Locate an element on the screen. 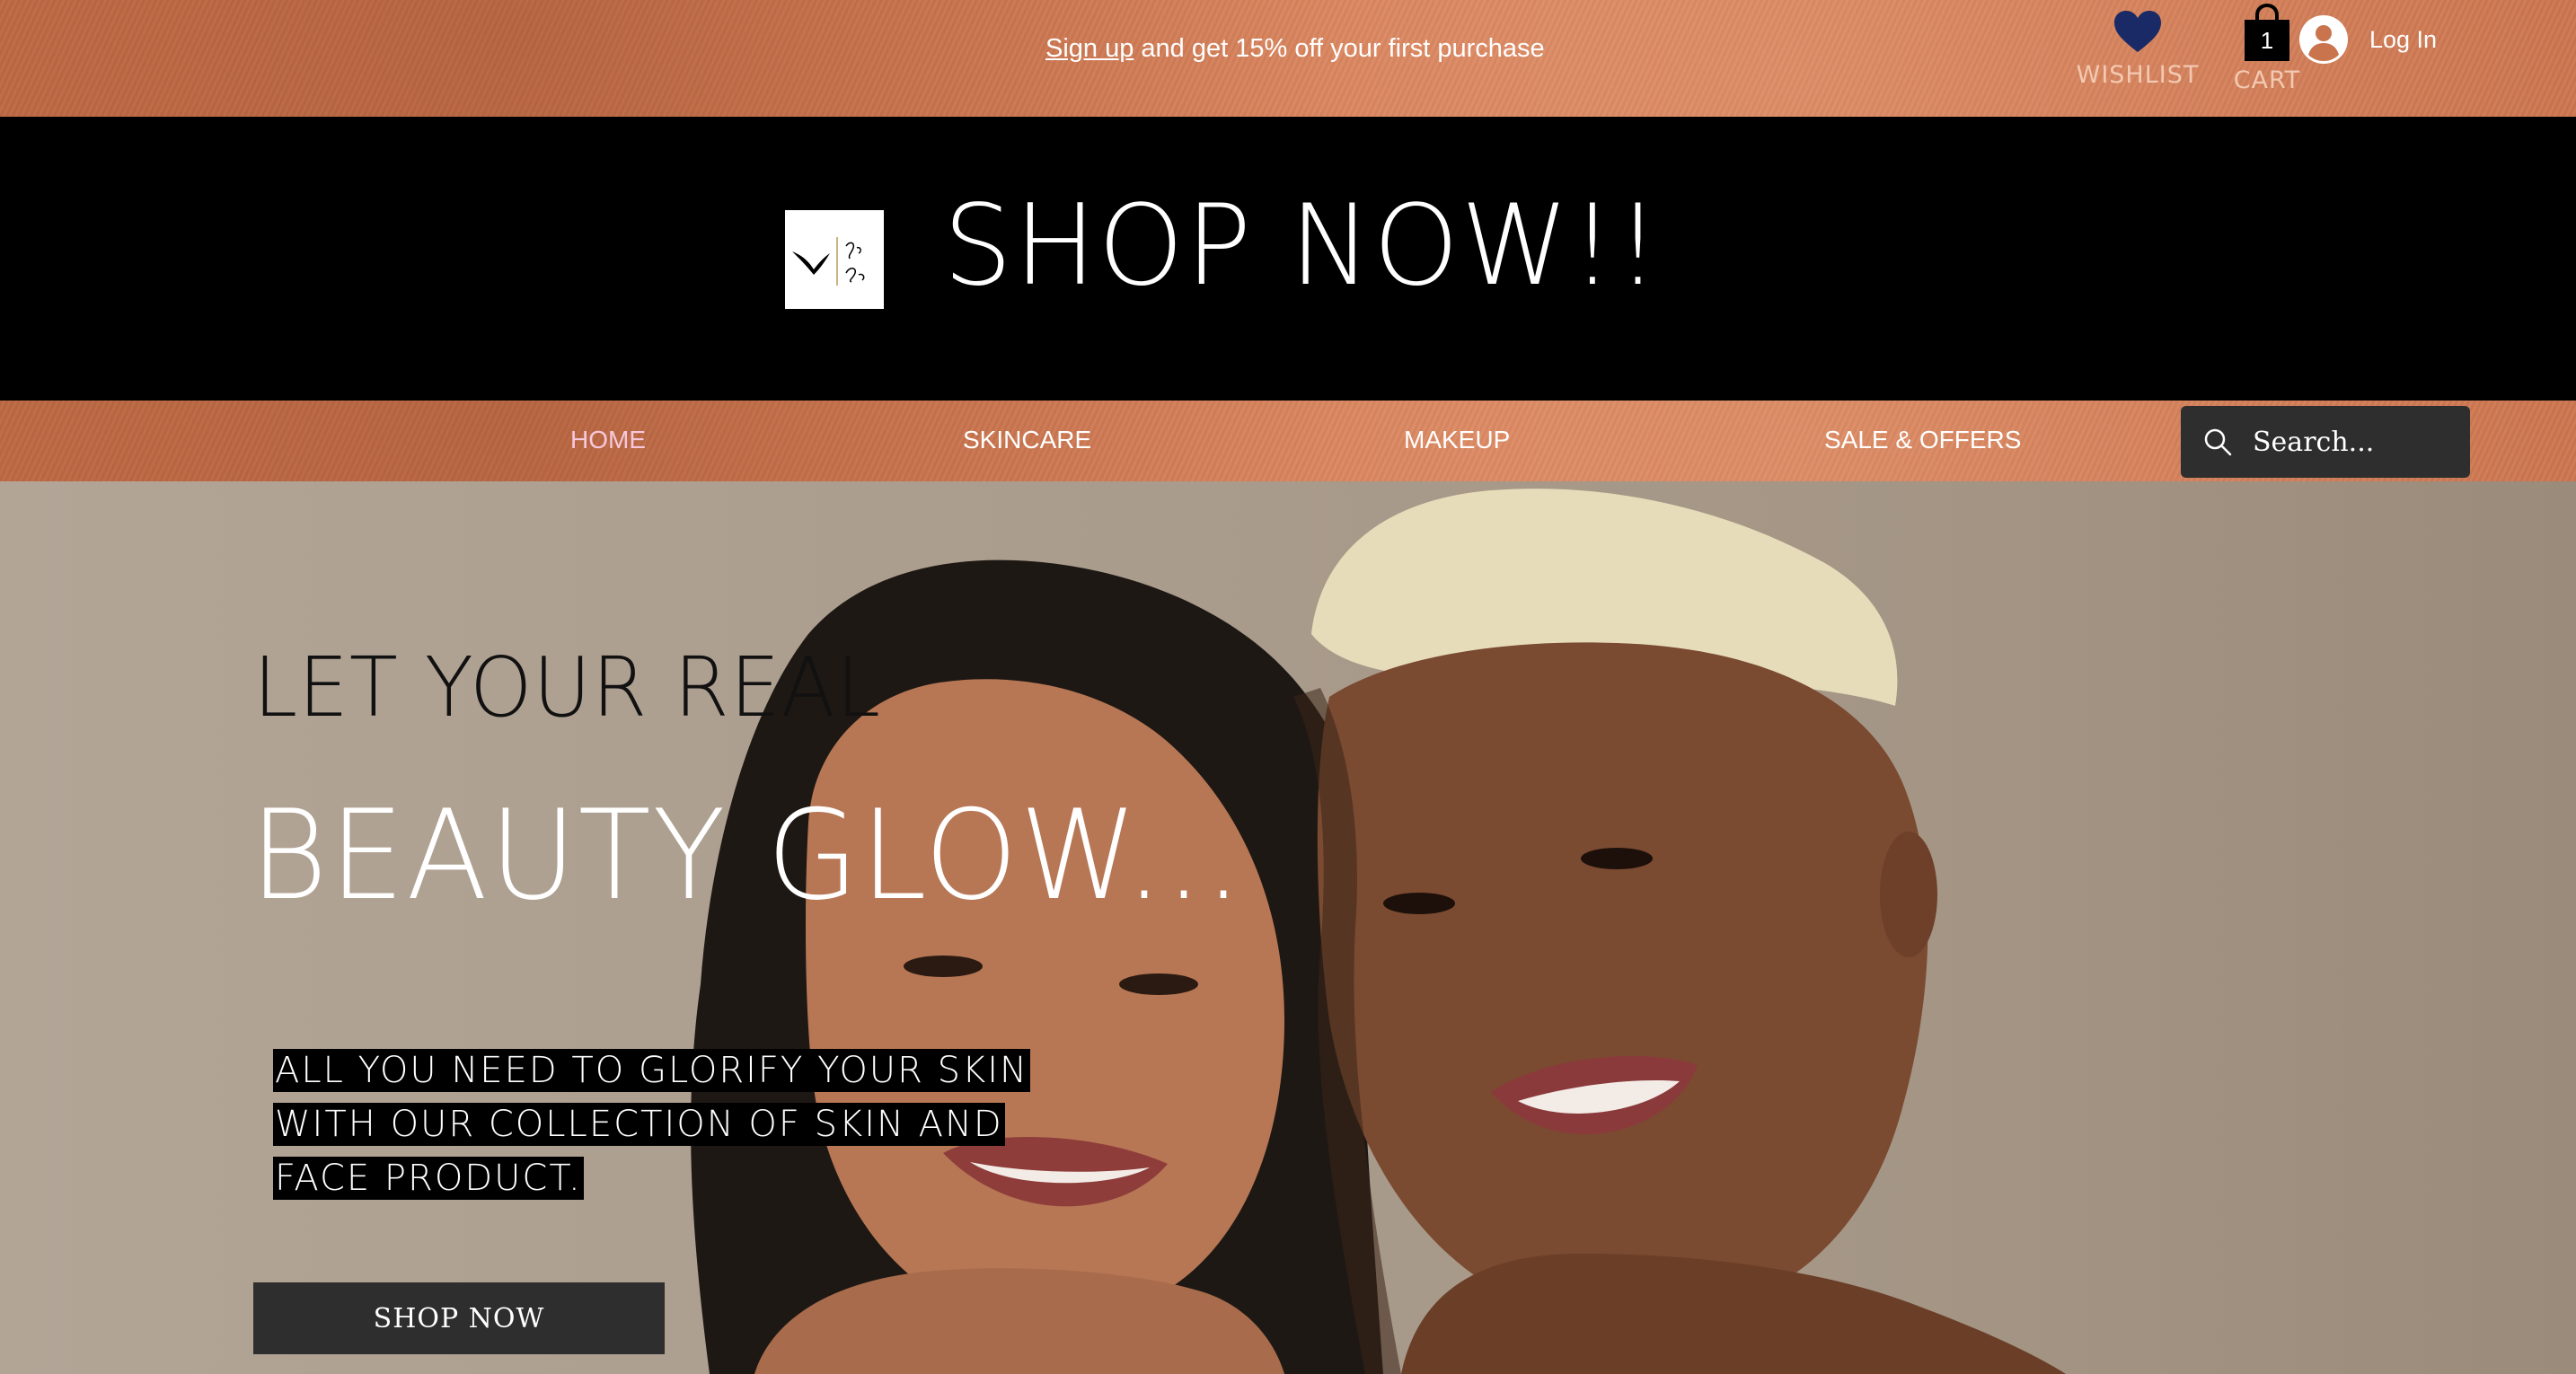 This screenshot has width=2576, height=1374. cart-button: 1 CART is located at coordinates (2267, 53).